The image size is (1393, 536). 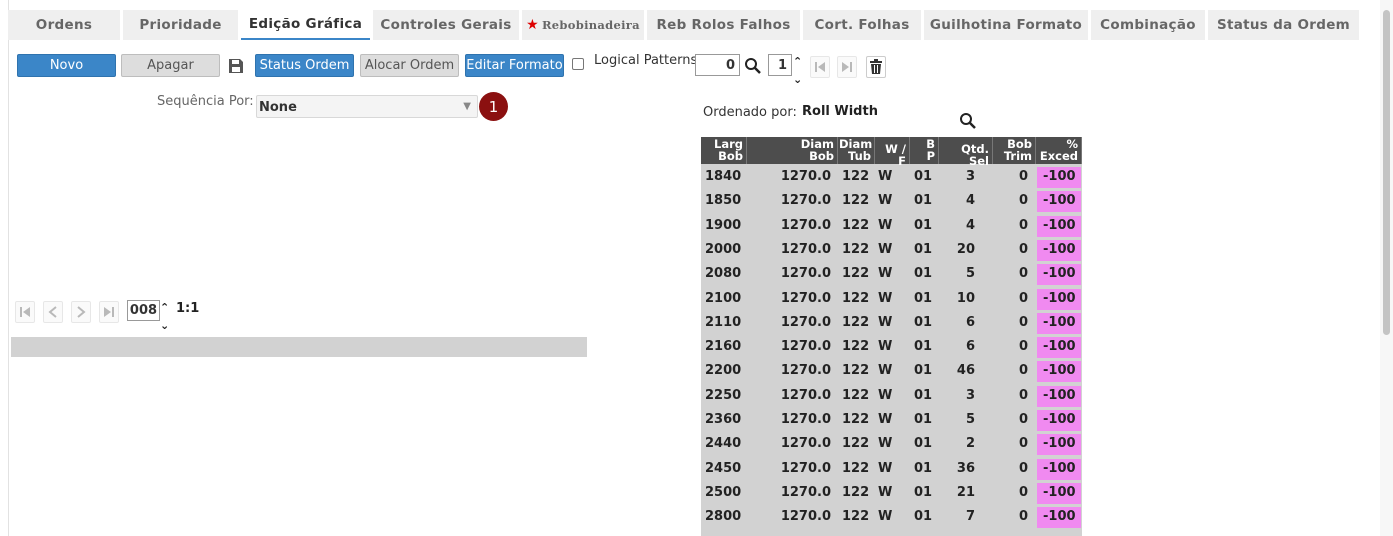 I want to click on column-header: Qtd. Sel, so click(x=966, y=152).